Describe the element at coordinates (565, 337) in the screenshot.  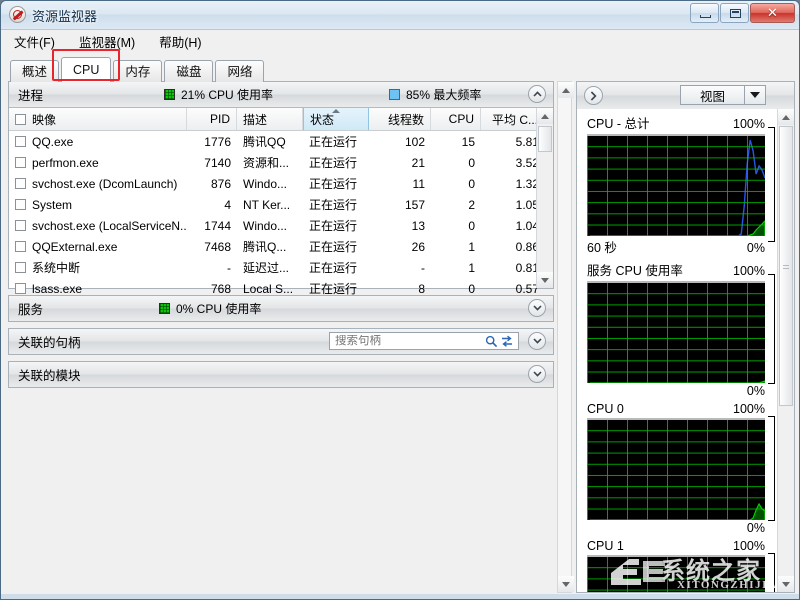
I see `left-pane-scrollbar` at that location.